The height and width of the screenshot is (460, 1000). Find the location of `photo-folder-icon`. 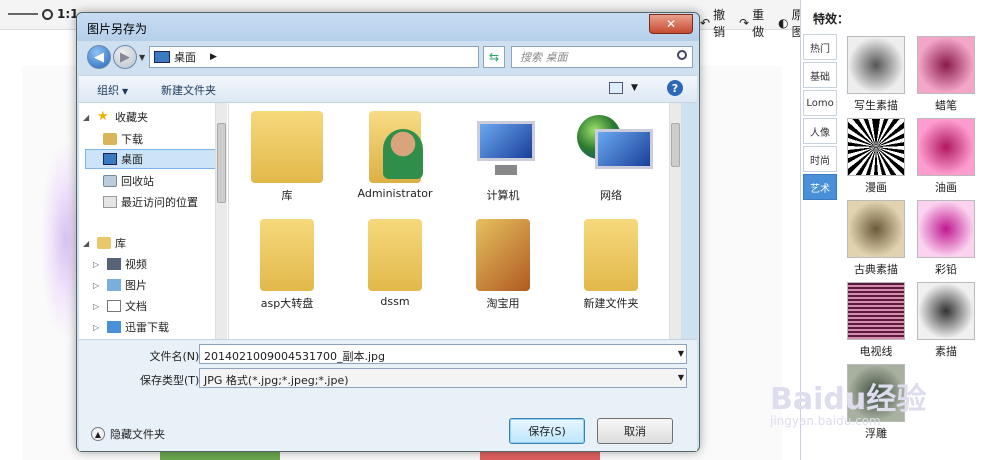

photo-folder-icon is located at coordinates (503, 255).